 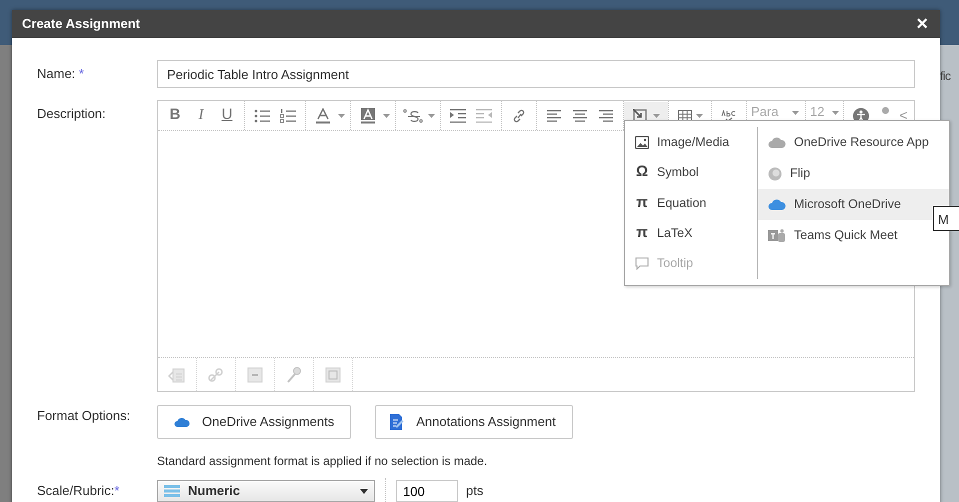 What do you see at coordinates (642, 263) in the screenshot?
I see `speech-bubble-icon` at bounding box center [642, 263].